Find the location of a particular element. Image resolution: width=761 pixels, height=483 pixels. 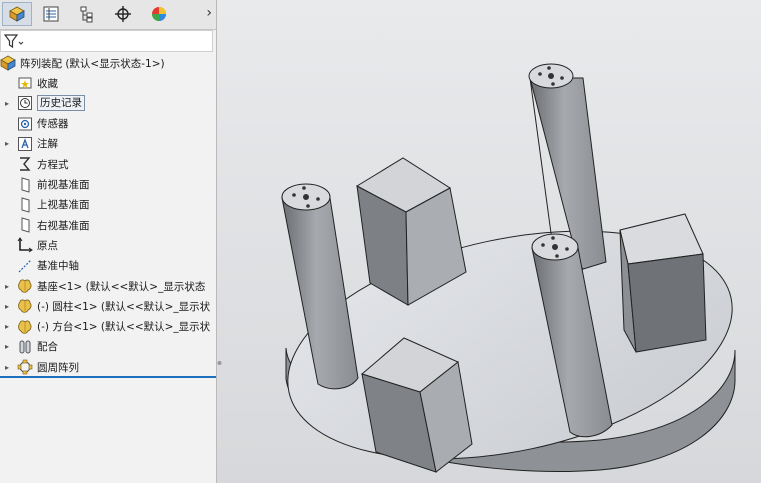

tree-item-label: 圆周阵列 is located at coordinates (58, 367).